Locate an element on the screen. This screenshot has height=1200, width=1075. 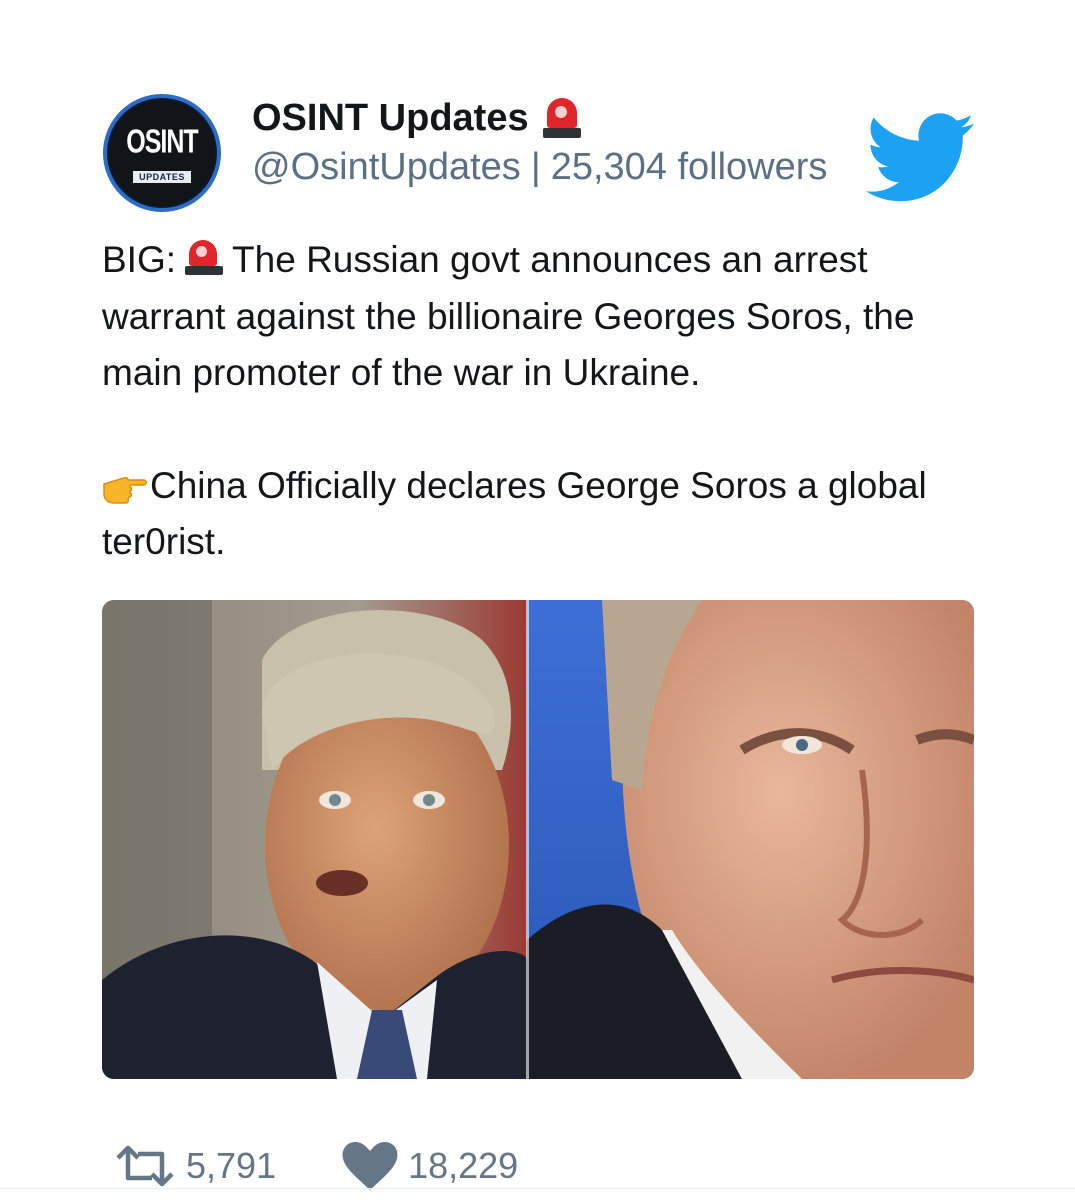
like-button: 18,229 is located at coordinates (430, 1166).